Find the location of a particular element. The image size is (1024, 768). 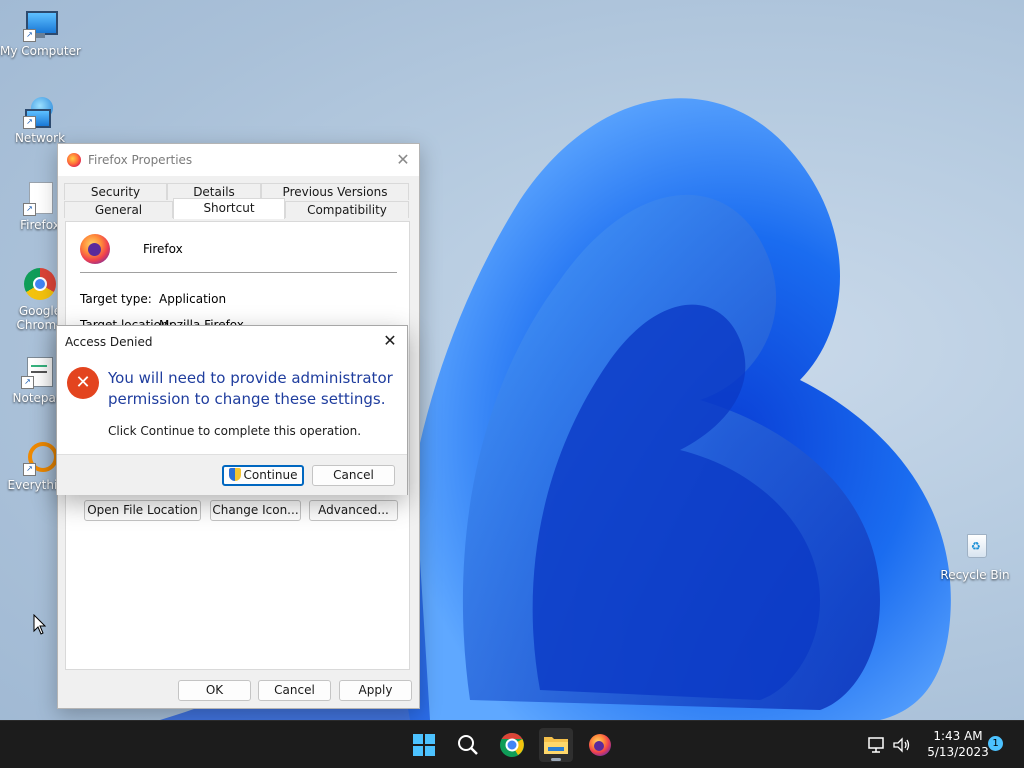

target-type-label: Target type: is located at coordinates (116, 299).